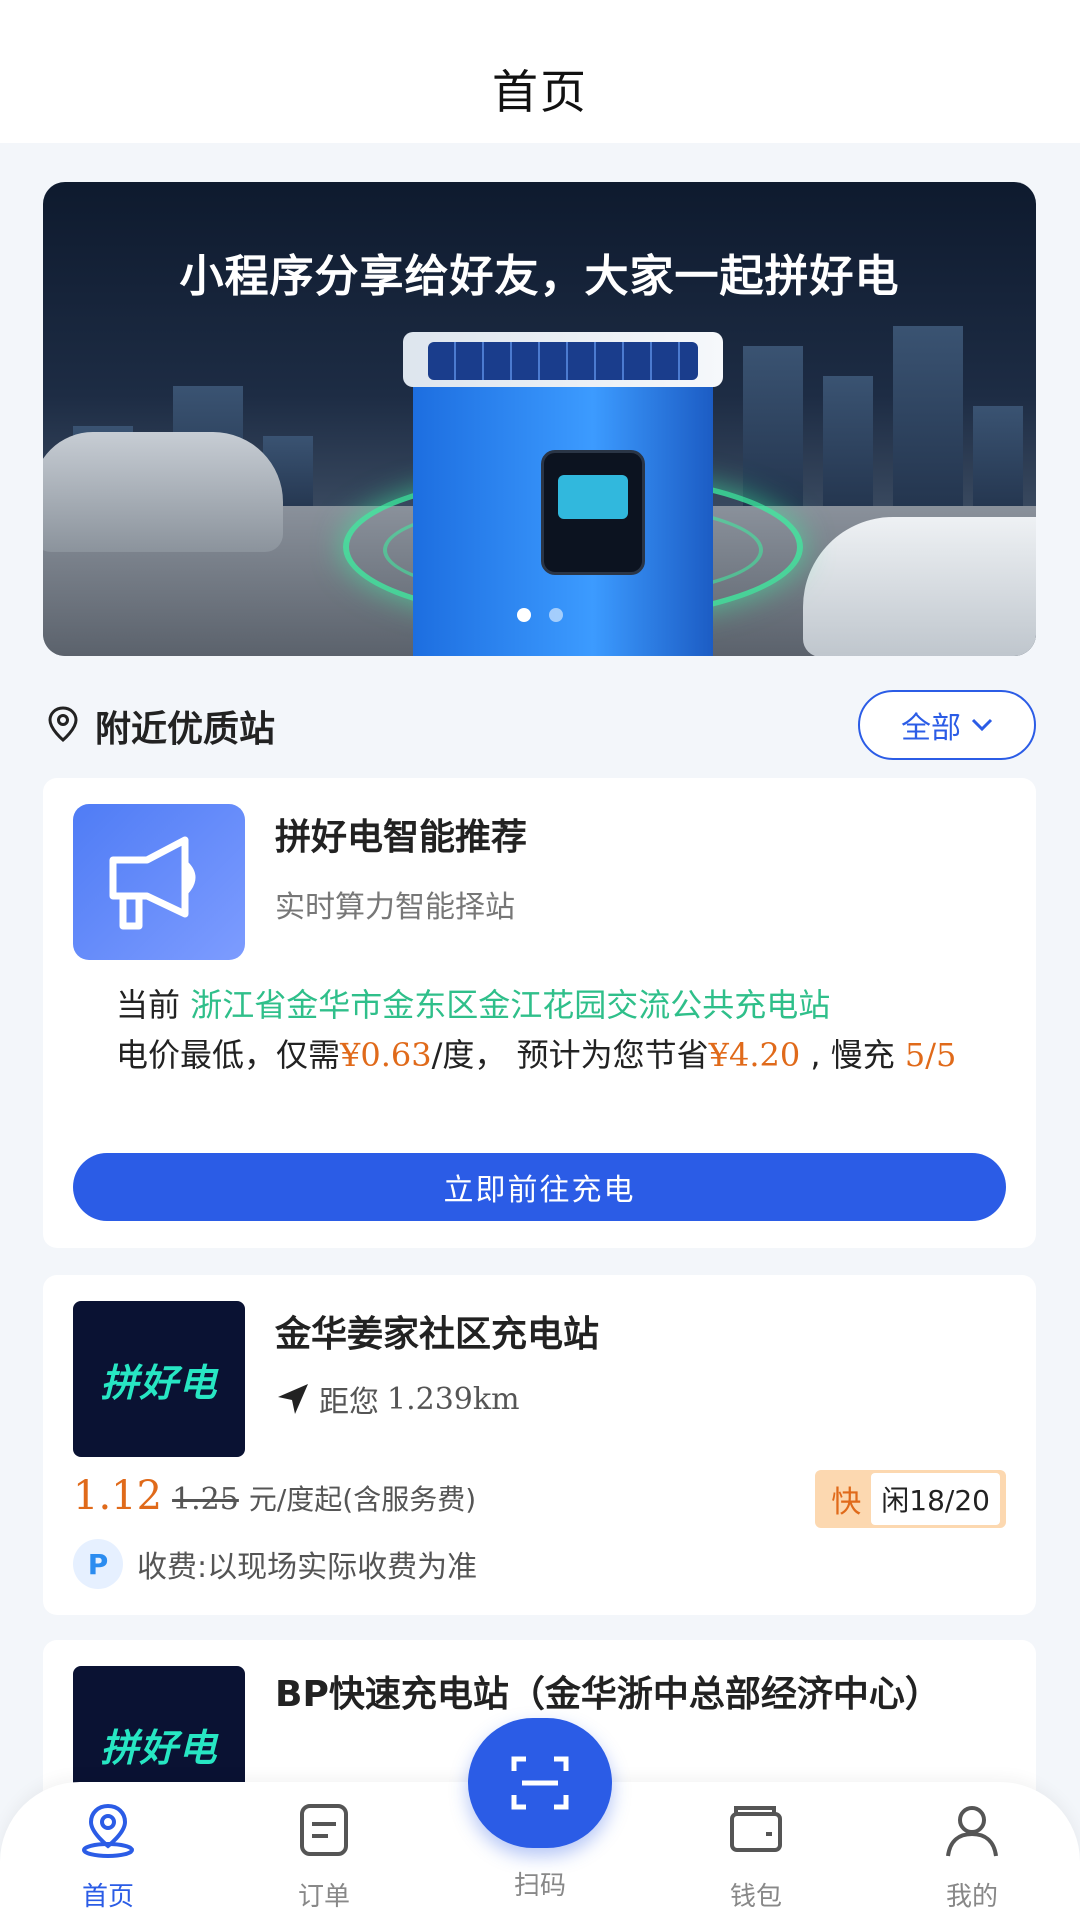 The image size is (1080, 1920). I want to click on tab-orders: 订单, so click(324, 1856).